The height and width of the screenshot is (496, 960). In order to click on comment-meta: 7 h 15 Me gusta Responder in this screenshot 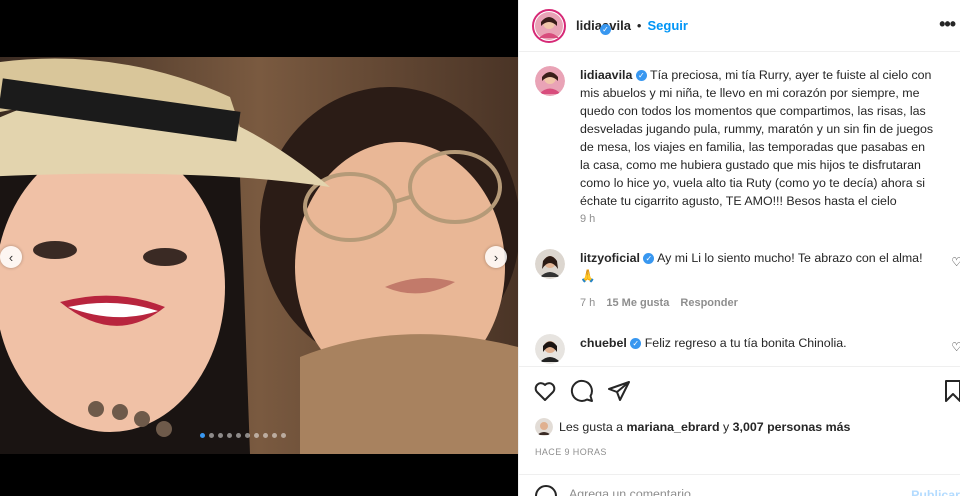, I will do `click(663, 303)`.